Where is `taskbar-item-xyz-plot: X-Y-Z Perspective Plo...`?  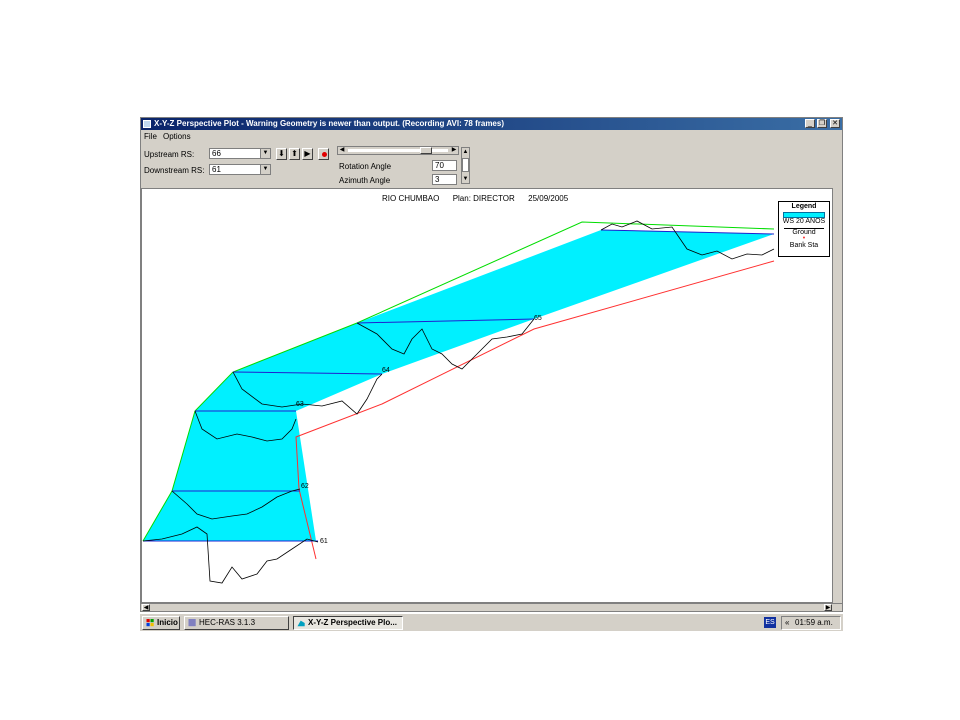 taskbar-item-xyz-plot: X-Y-Z Perspective Plo... is located at coordinates (348, 623).